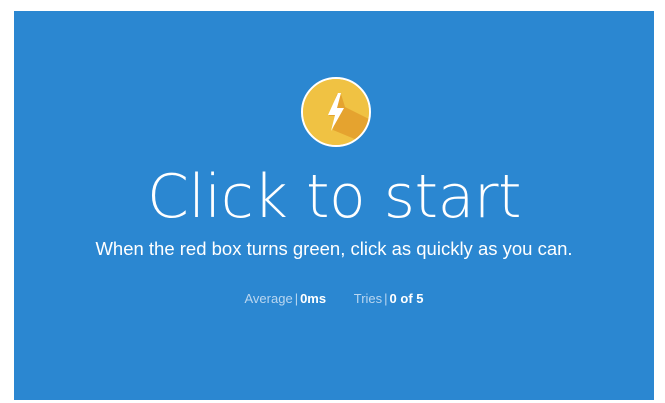  I want to click on headline: Click to start, so click(334, 197).